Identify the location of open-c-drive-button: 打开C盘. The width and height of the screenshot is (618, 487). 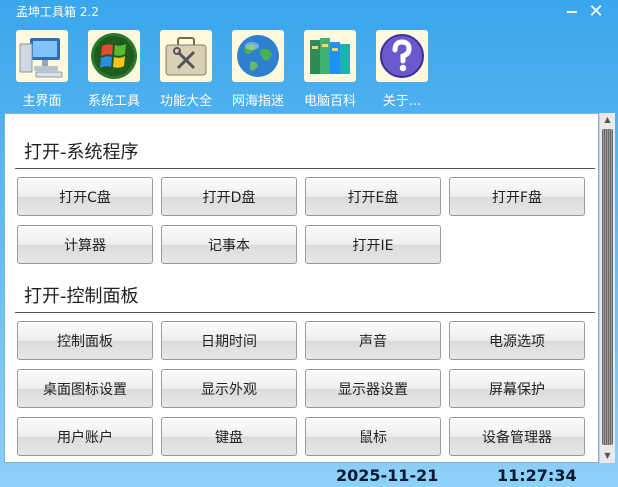
(85, 196).